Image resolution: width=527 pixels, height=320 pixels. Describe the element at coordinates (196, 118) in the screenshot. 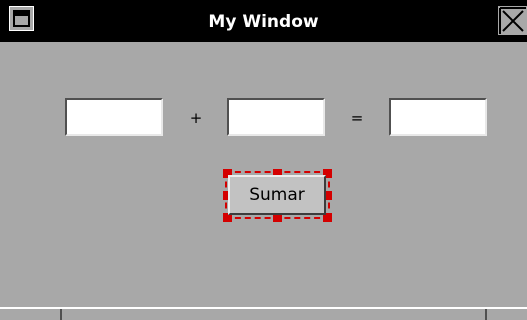

I see `plus-operator-label: +` at that location.